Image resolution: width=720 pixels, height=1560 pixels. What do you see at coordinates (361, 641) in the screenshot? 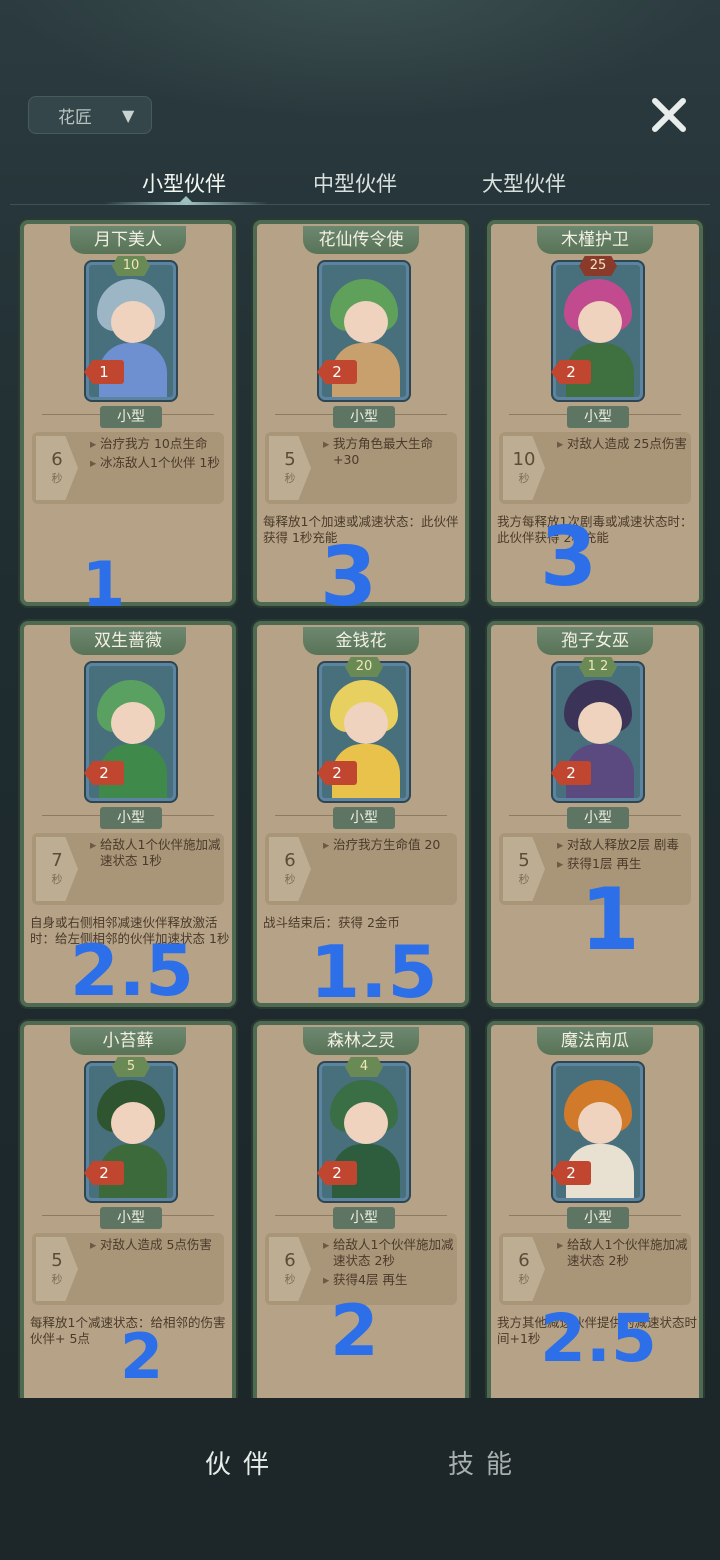
I see `card-name: 金钱花` at bounding box center [361, 641].